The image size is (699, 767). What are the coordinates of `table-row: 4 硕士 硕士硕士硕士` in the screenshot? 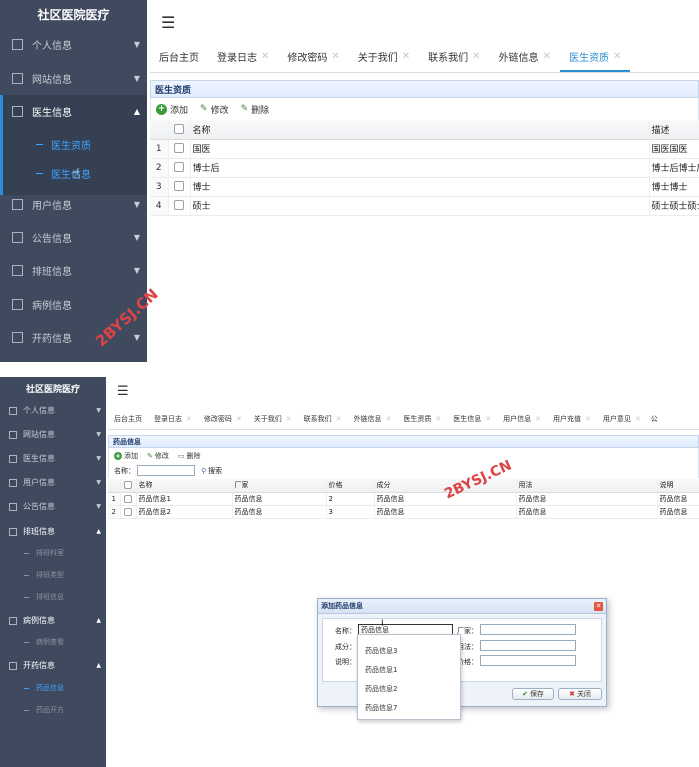 It's located at (424, 206).